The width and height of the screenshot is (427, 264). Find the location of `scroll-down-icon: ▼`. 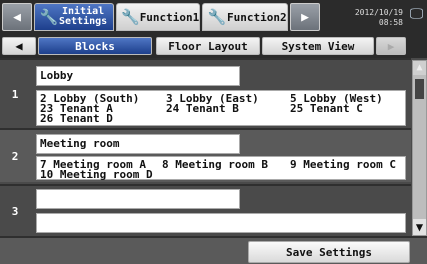

scroll-down-icon: ▼ is located at coordinates (419, 227).